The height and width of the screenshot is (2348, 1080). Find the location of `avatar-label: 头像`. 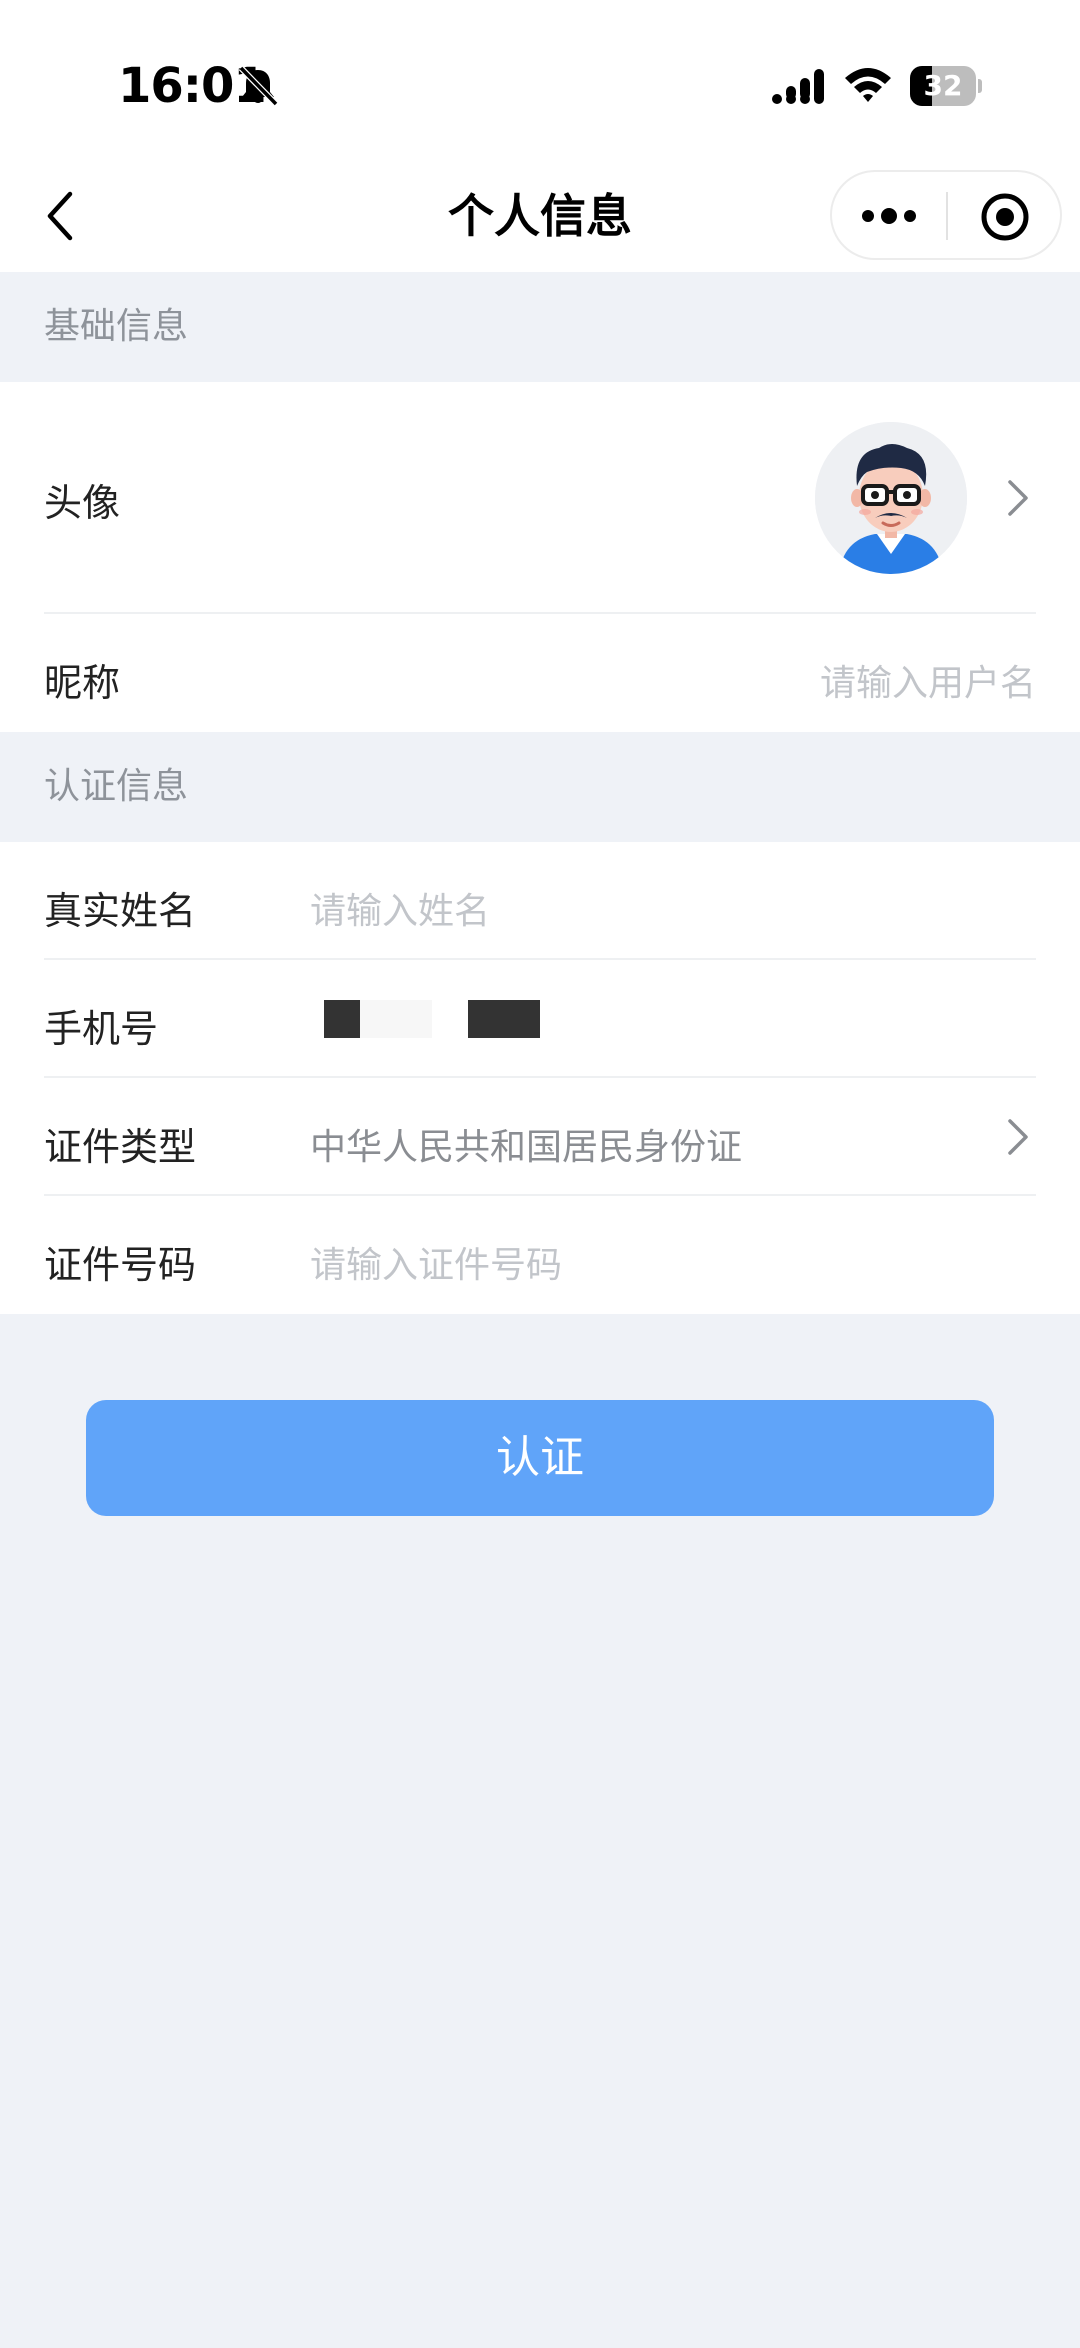

avatar-label: 头像 is located at coordinates (82, 503).